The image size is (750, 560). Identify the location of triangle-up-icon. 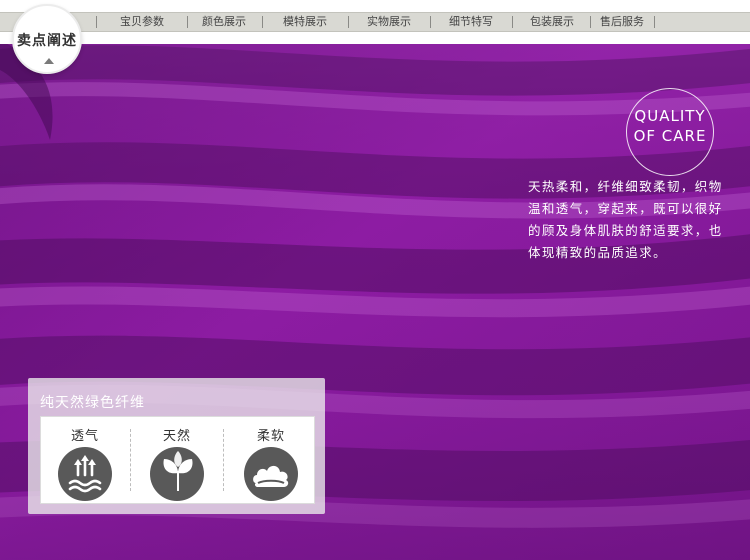
(49, 61).